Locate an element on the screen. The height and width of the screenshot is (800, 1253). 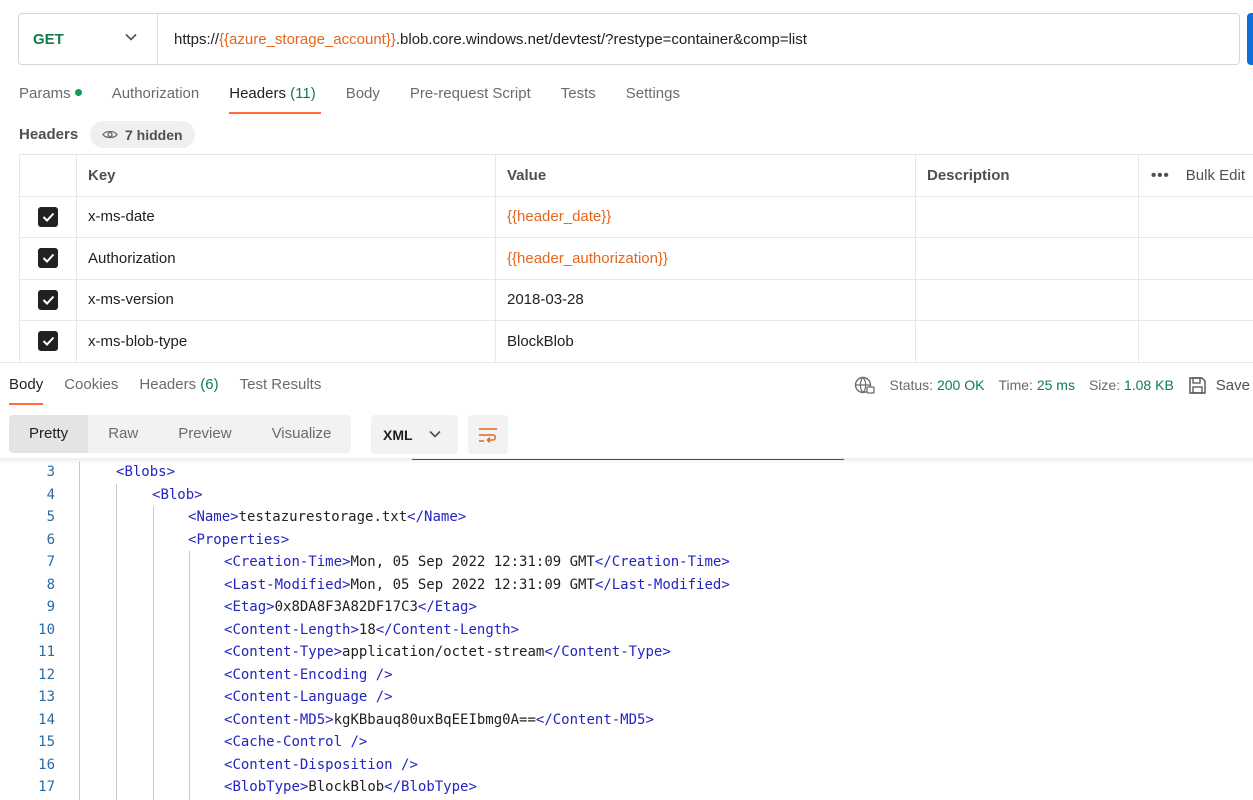
header-key: Authorization is located at coordinates (286, 258).